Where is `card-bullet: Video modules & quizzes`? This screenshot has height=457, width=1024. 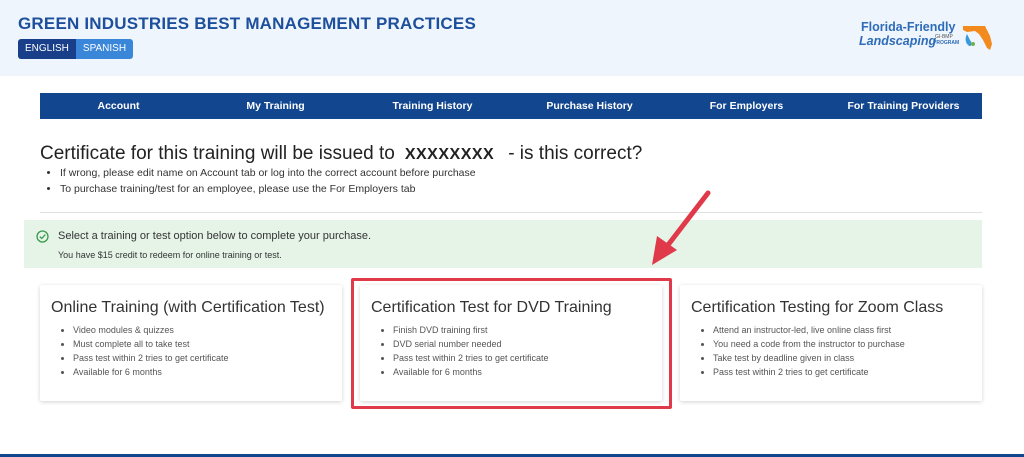 card-bullet: Video modules & quizzes is located at coordinates (151, 330).